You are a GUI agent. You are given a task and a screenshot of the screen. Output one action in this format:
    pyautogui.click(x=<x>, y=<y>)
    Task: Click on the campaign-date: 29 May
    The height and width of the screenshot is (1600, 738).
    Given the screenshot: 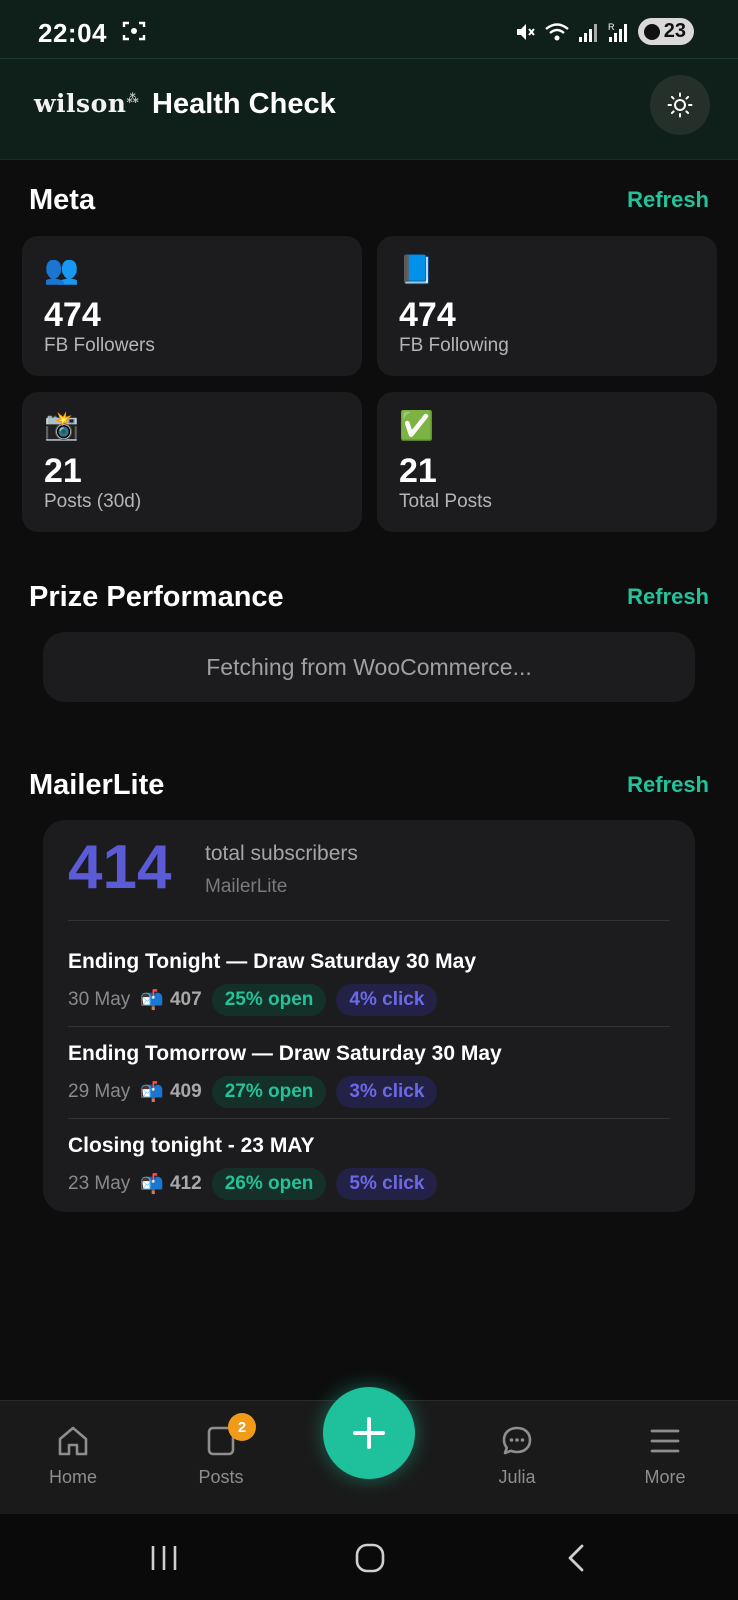 What is the action you would take?
    pyautogui.click(x=99, y=1091)
    